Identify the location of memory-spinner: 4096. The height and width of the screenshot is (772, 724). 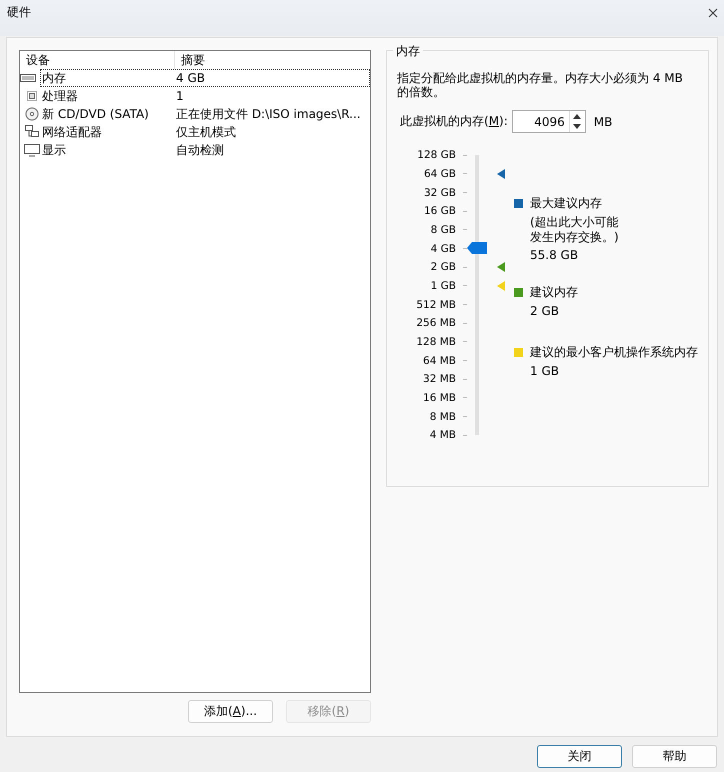
(549, 121).